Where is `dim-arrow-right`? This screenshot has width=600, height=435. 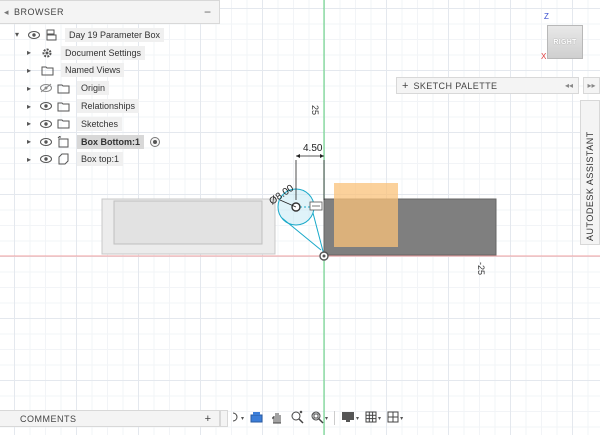
dim-arrow-right is located at coordinates (322, 156).